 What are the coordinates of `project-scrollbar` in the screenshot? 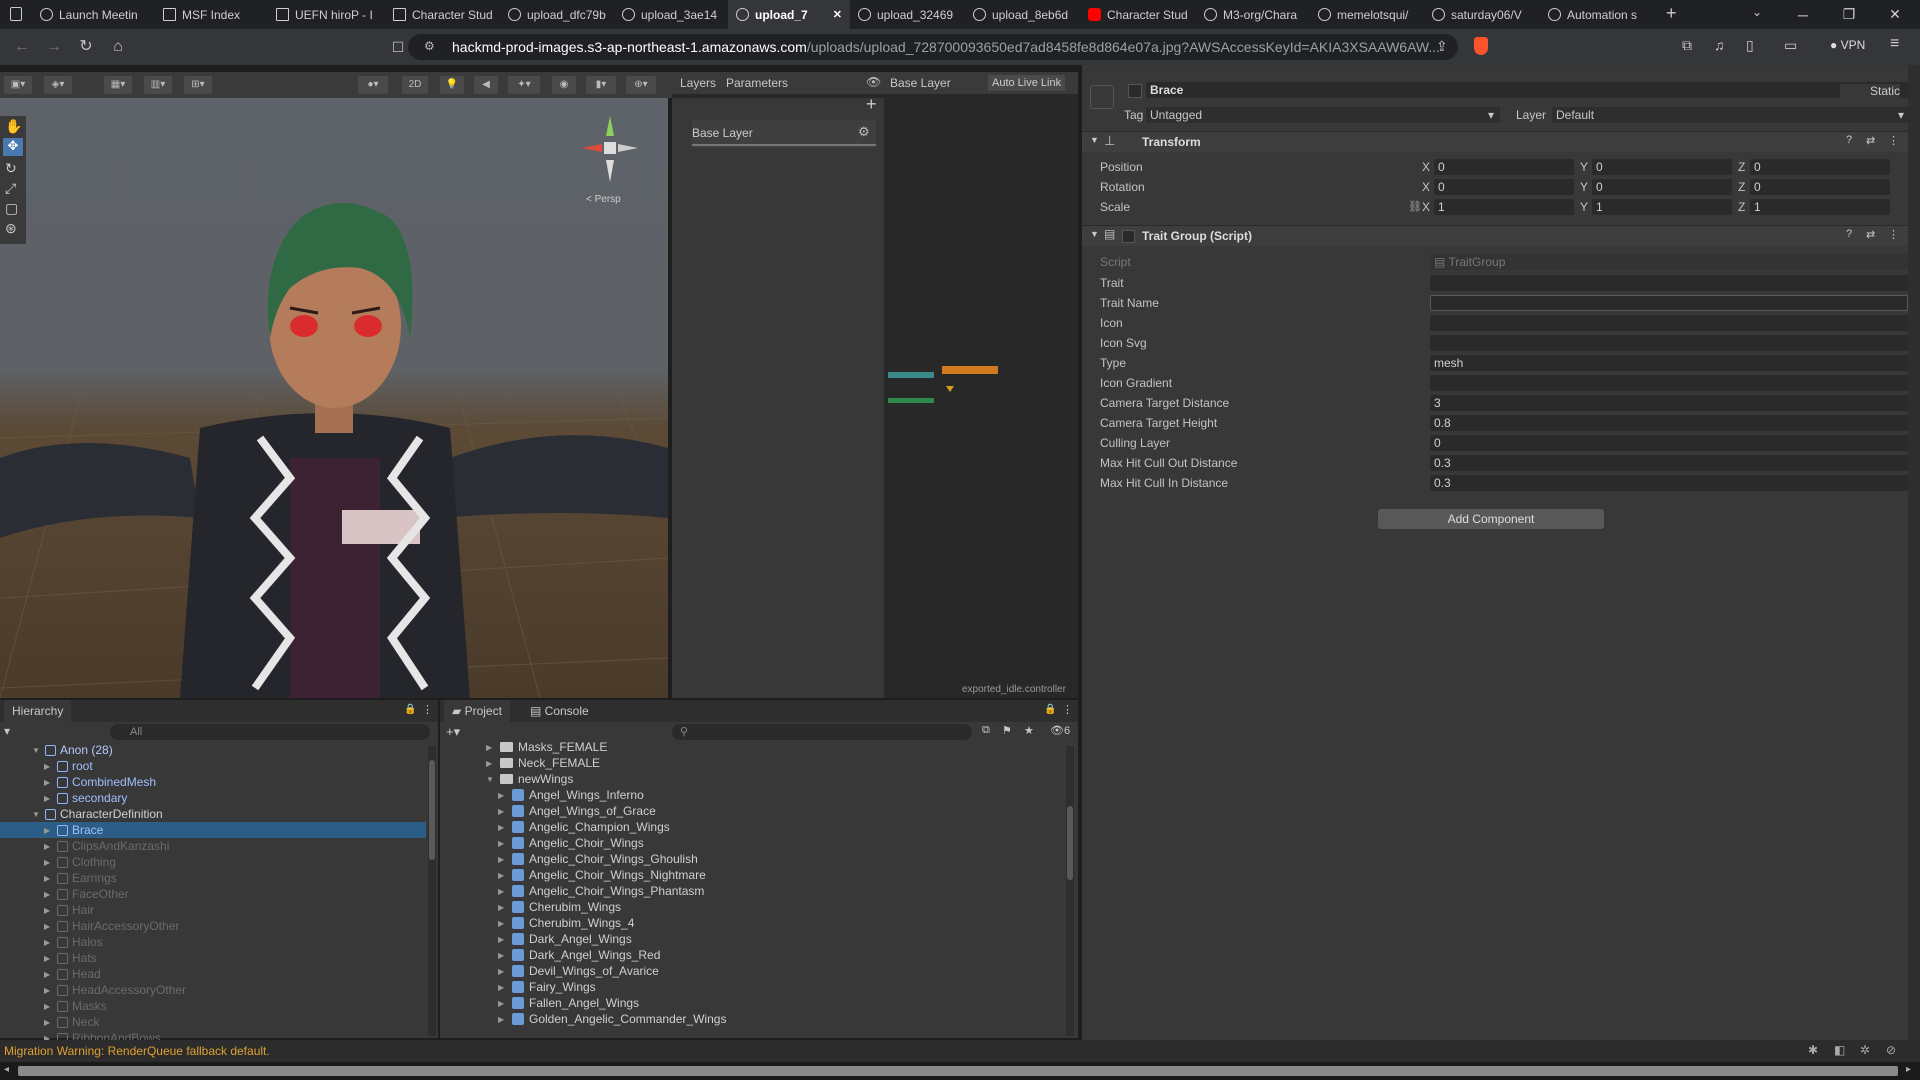 It's located at (1070, 891).